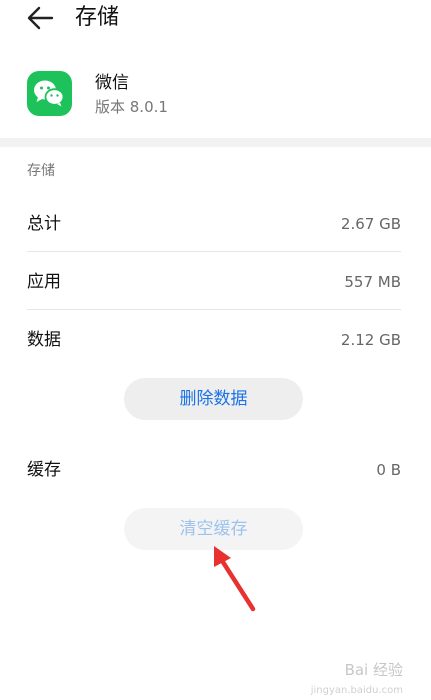 The width and height of the screenshot is (431, 700). I want to click on watermark-url: jingyan.baidu.com, so click(356, 690).